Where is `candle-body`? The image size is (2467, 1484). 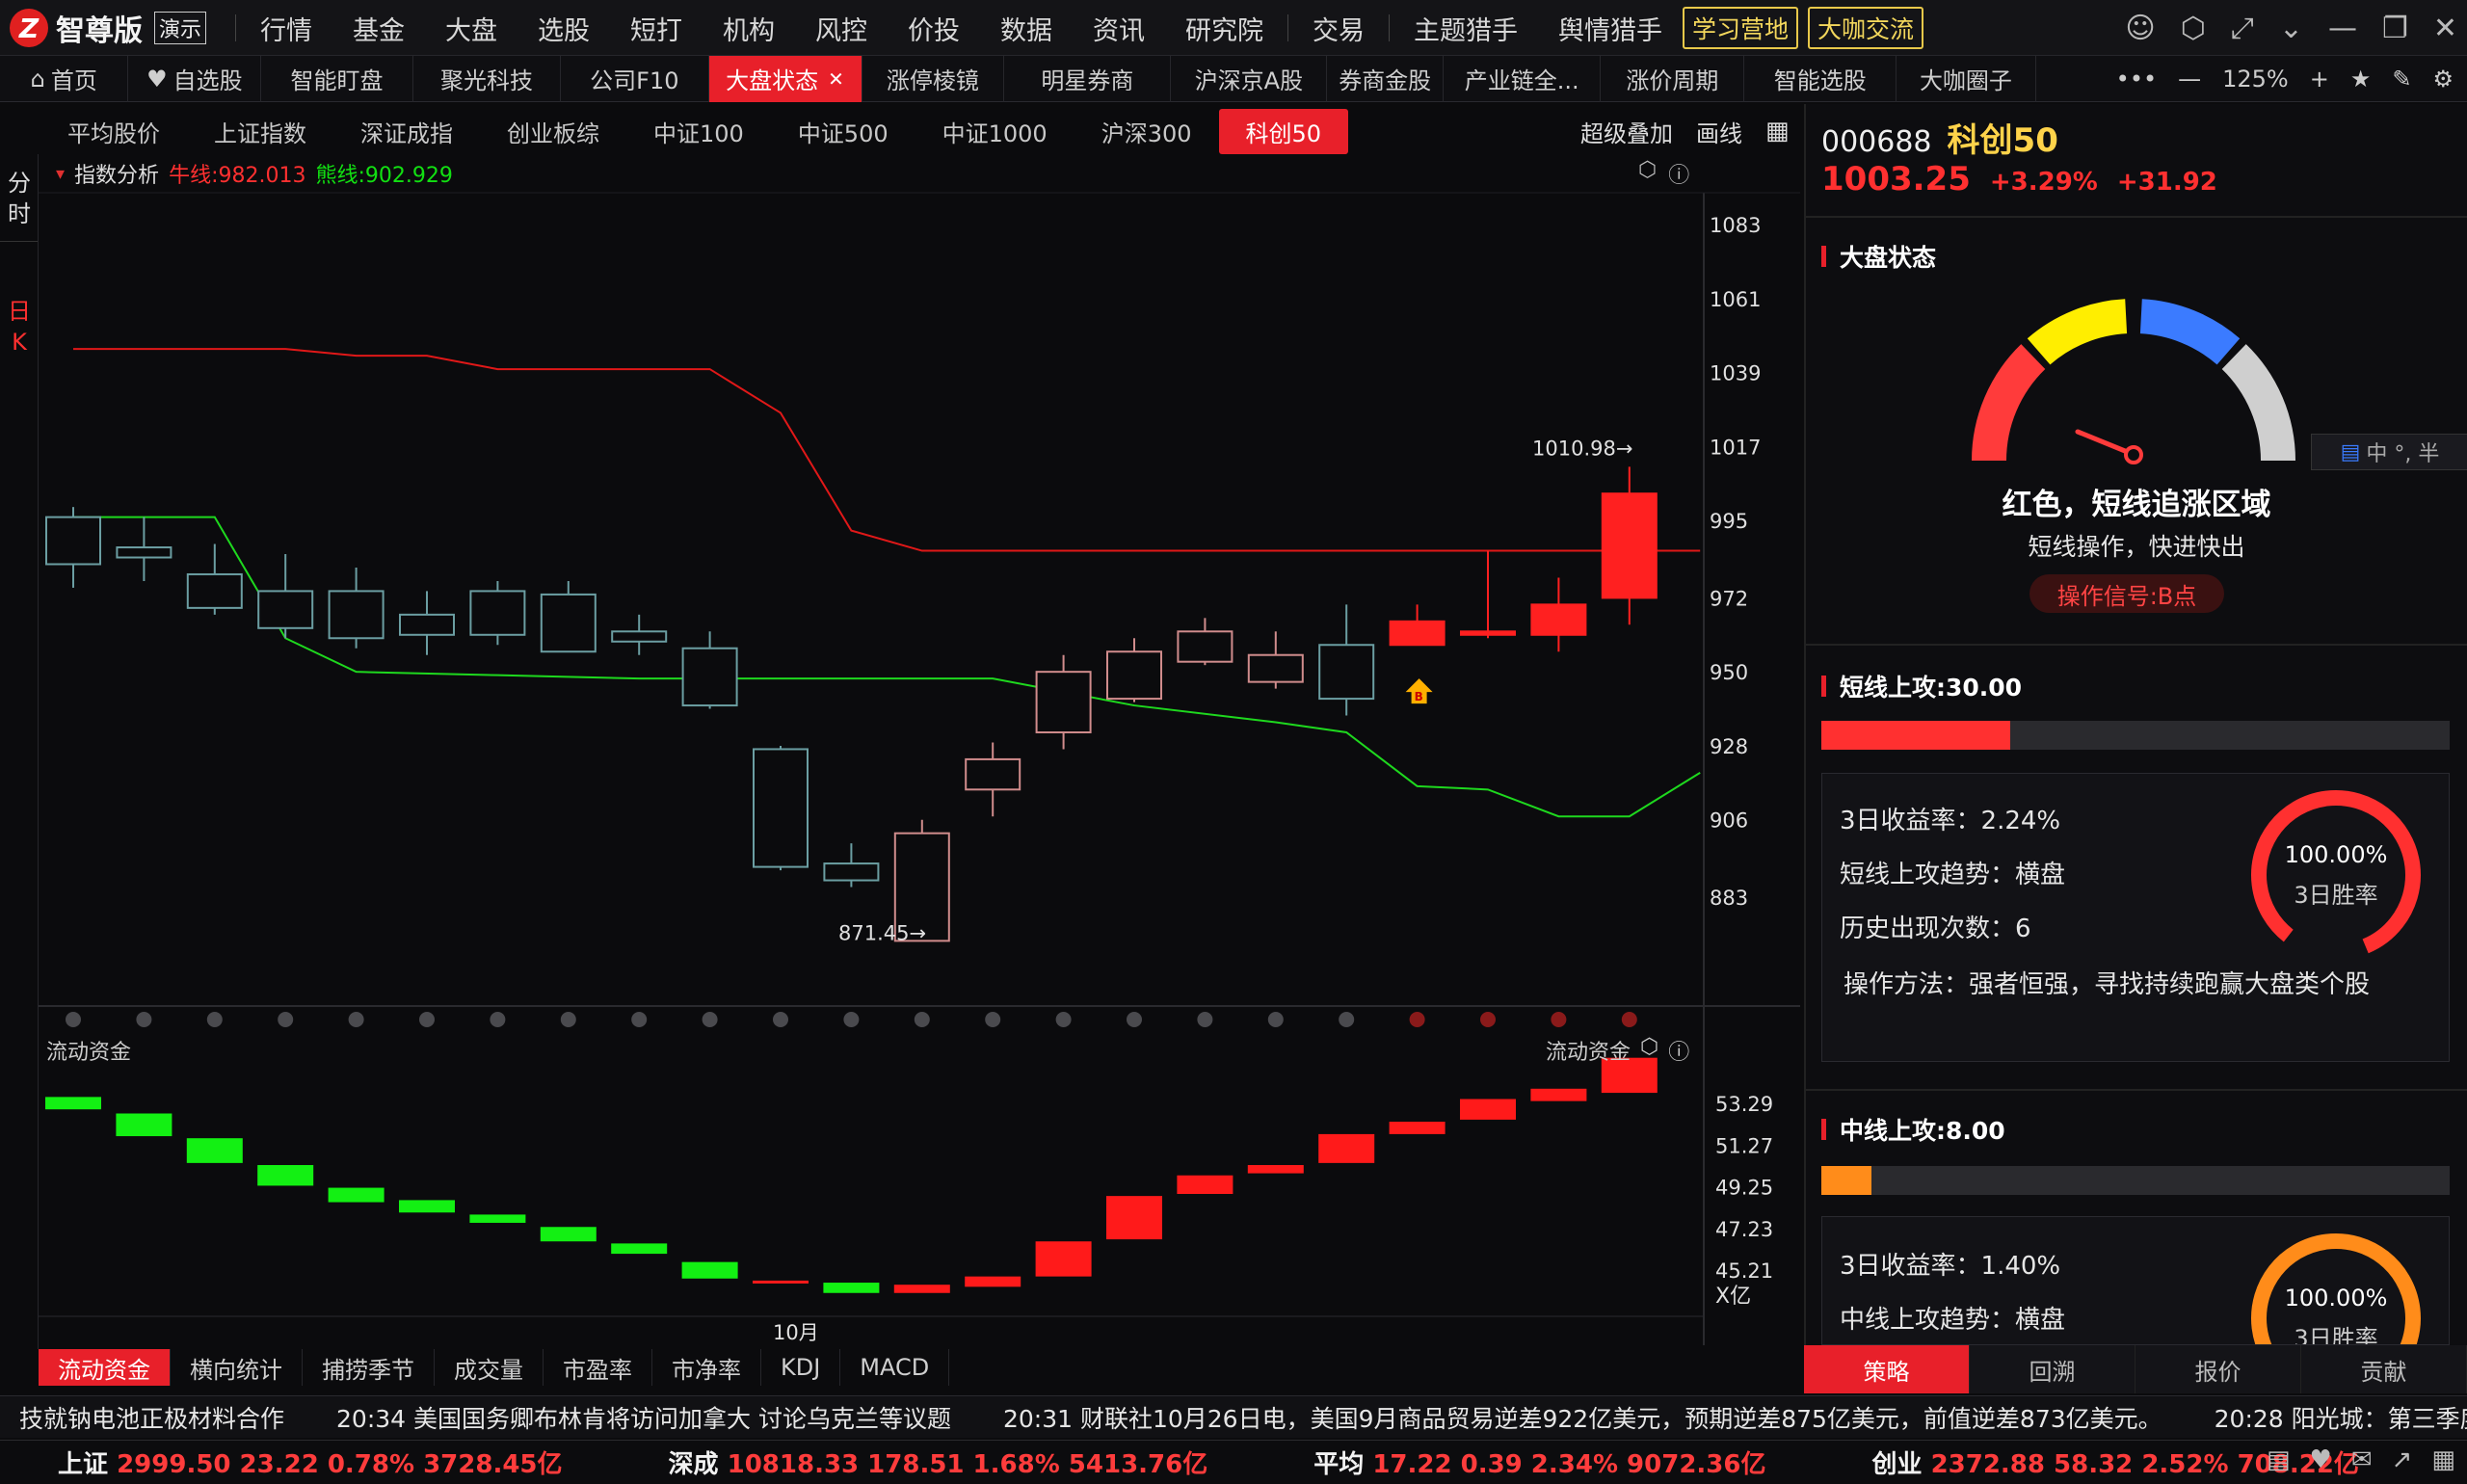 candle-body is located at coordinates (1558, 619).